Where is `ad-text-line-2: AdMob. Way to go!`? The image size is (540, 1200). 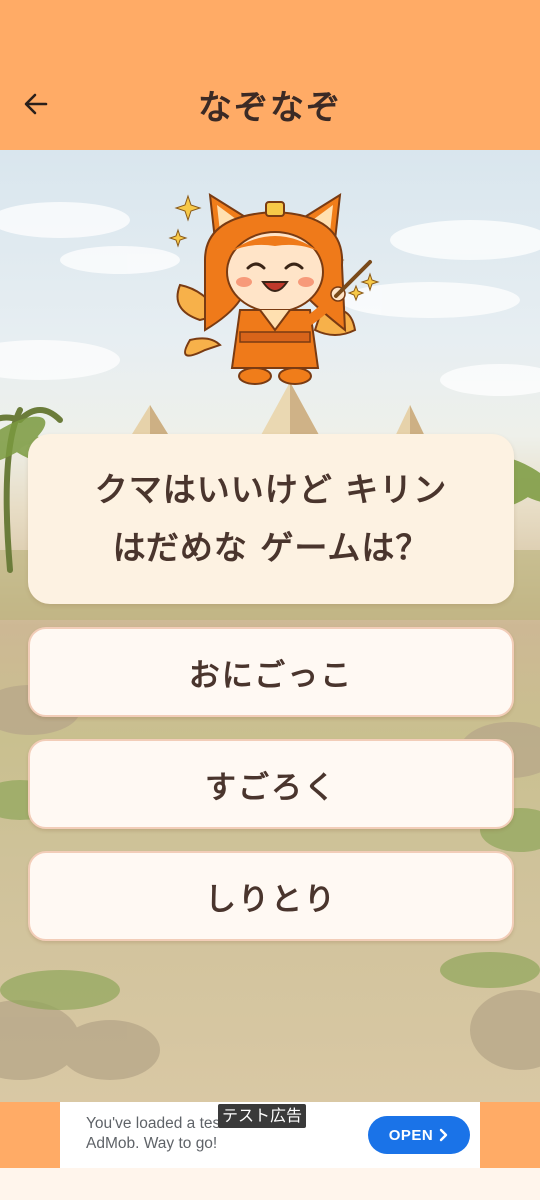
ad-text-line-2: AdMob. Way to go! is located at coordinates (152, 1143).